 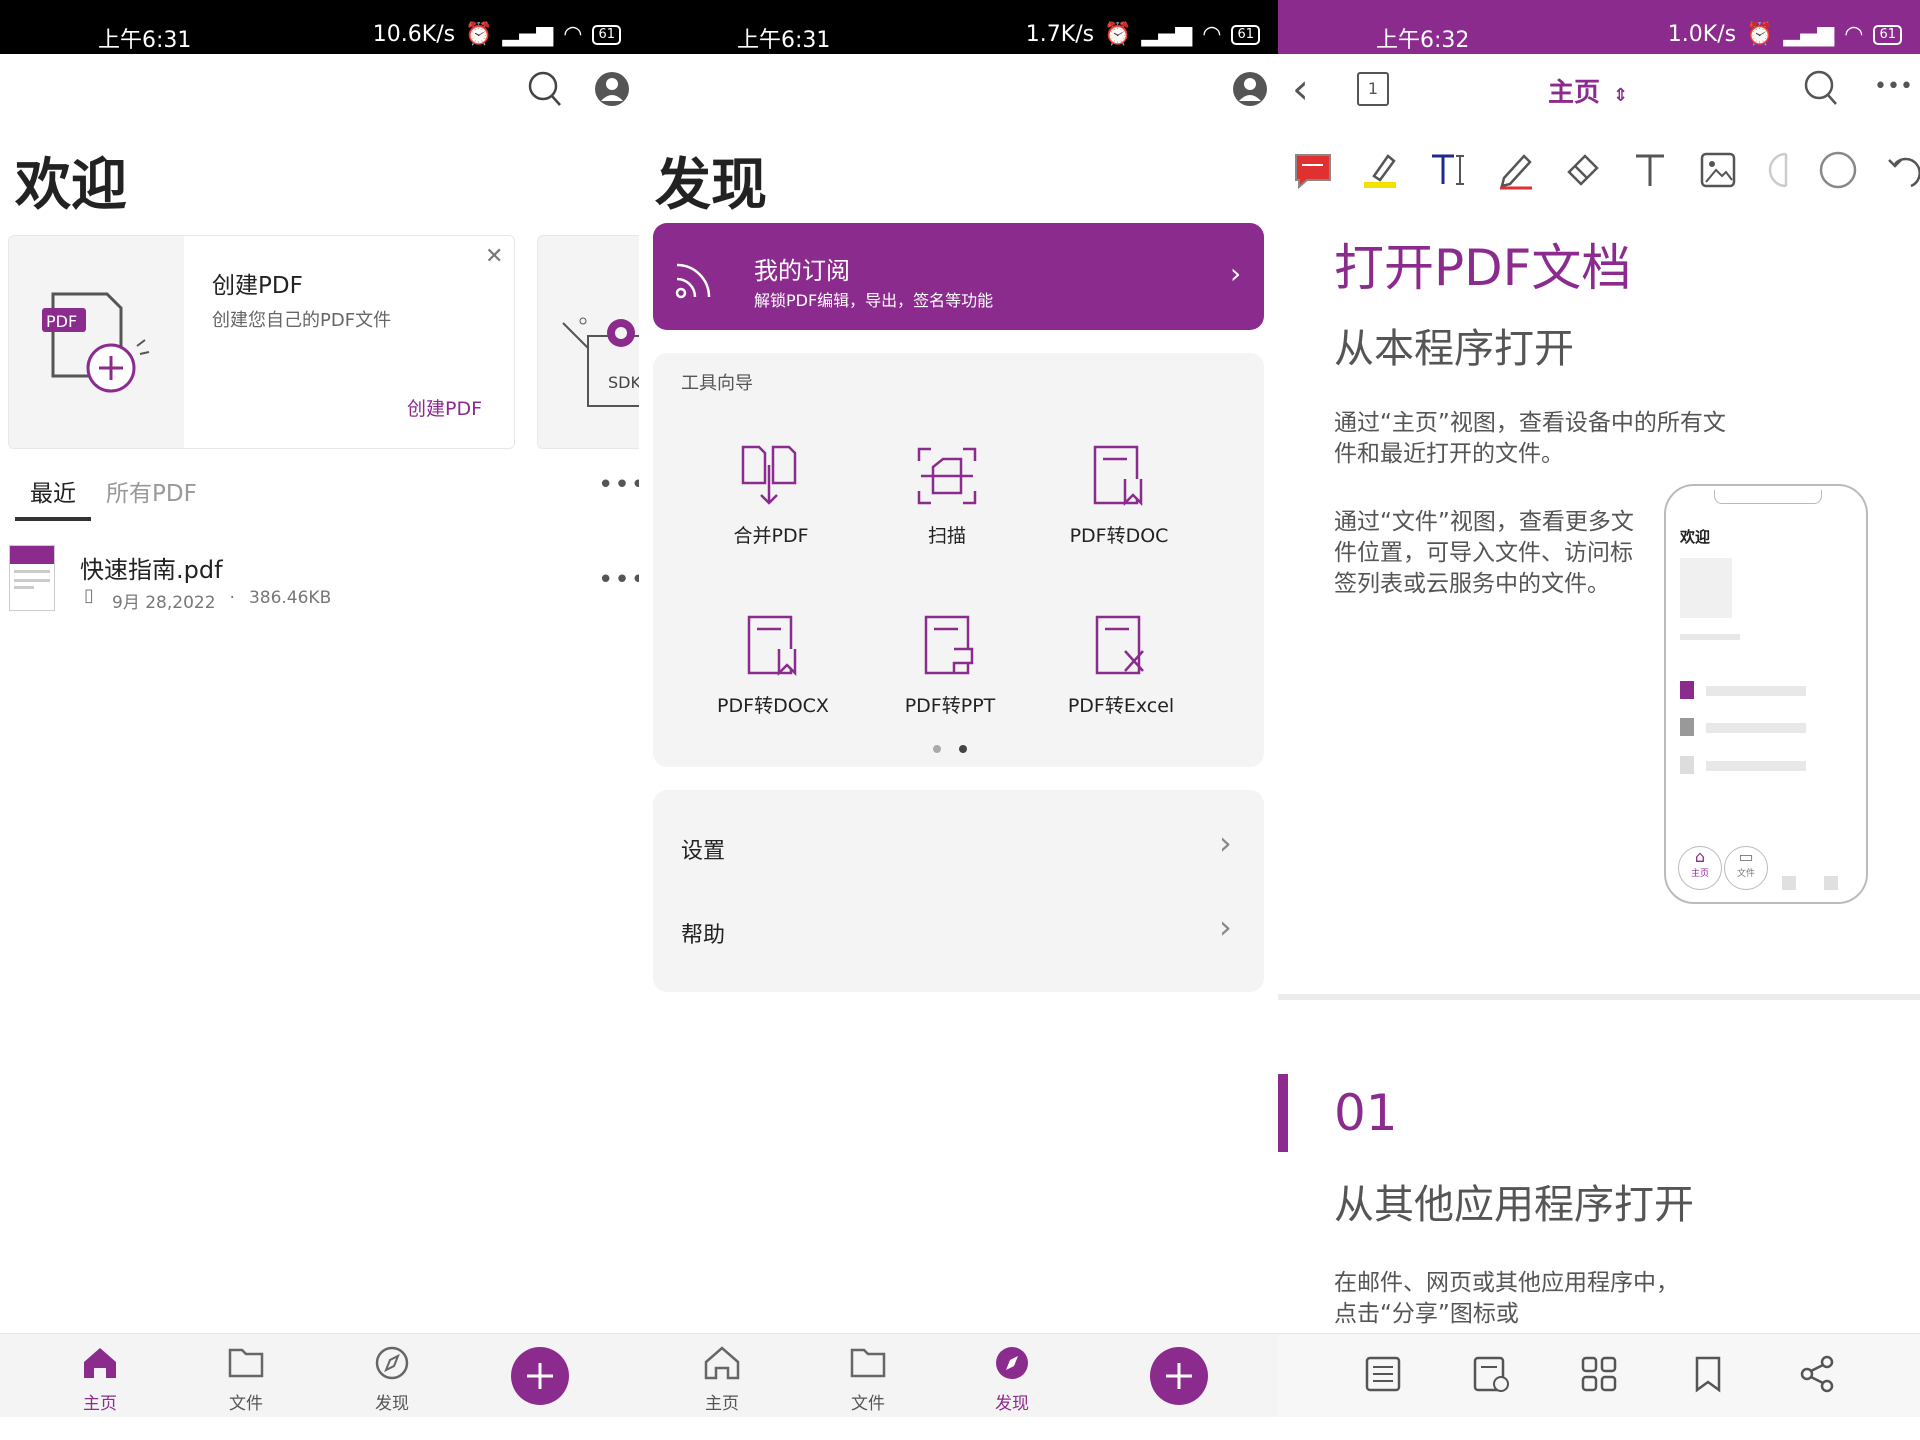 What do you see at coordinates (301, 319) in the screenshot?
I see `card-description: 创建您自己的PDF文件` at bounding box center [301, 319].